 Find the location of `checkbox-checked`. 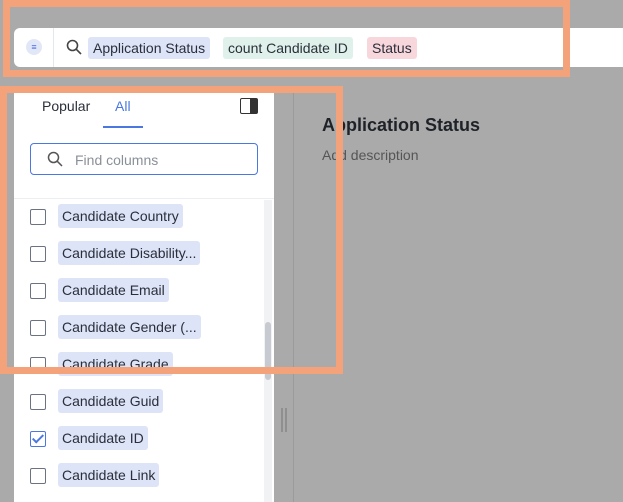

checkbox-checked is located at coordinates (38, 439).